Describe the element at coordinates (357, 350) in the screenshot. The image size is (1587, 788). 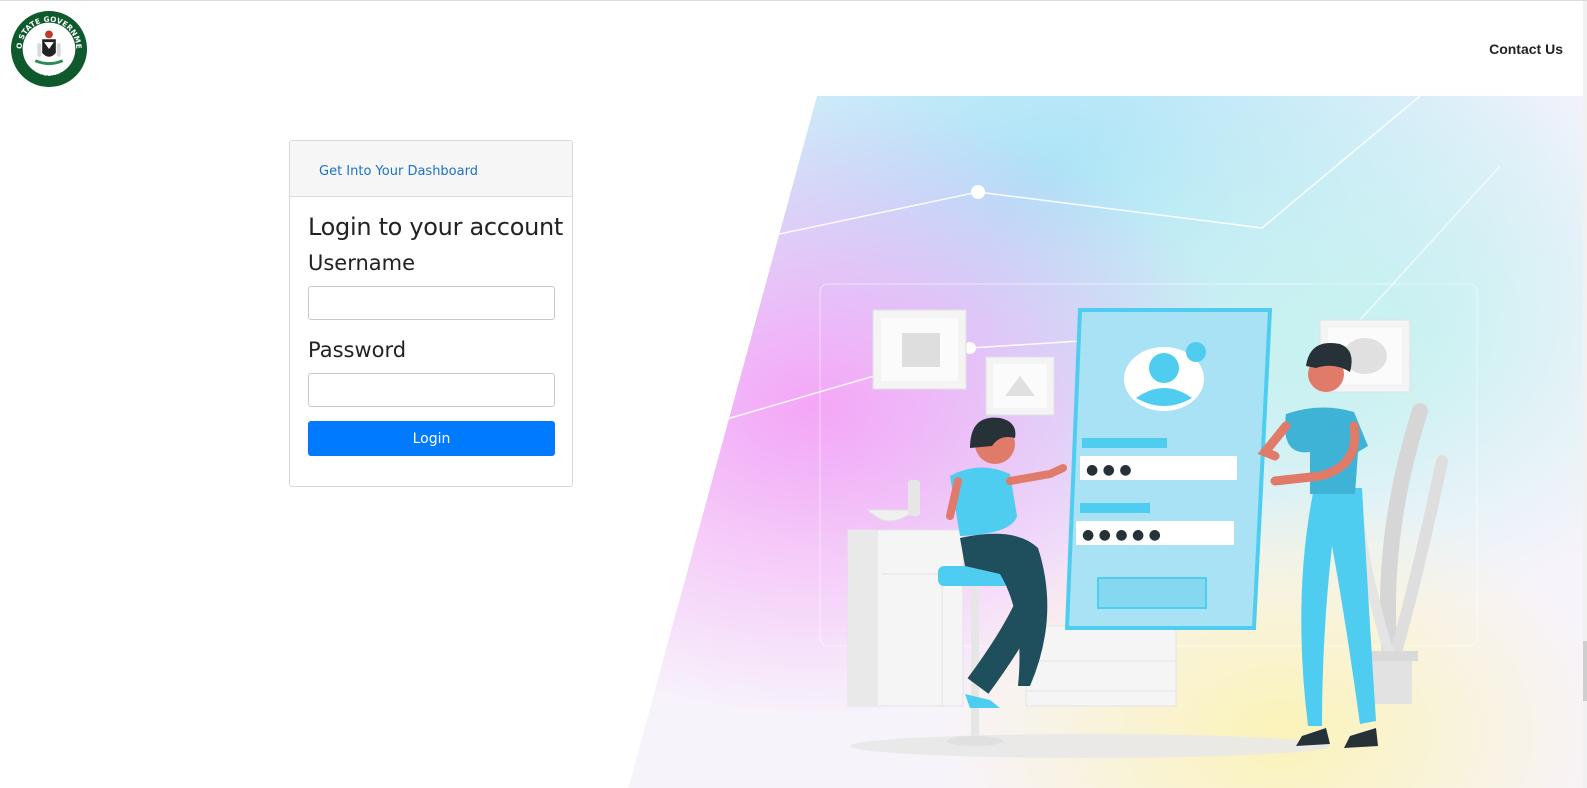
I see `password-label: Password` at that location.